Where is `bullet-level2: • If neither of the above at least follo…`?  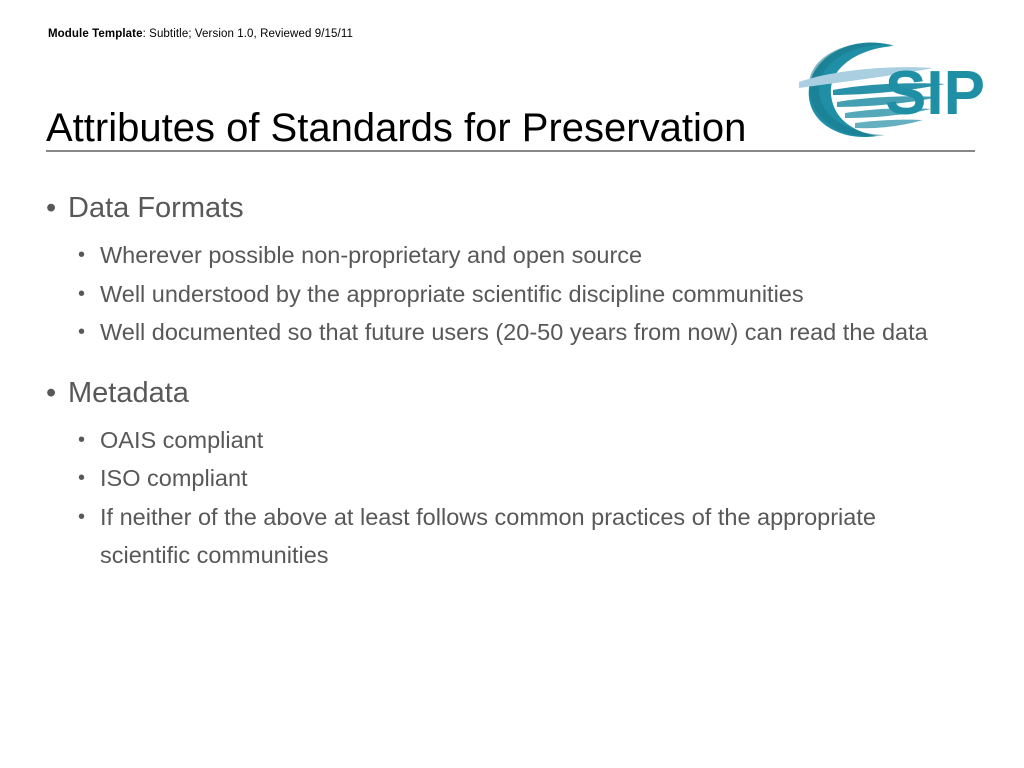 bullet-level2: • If neither of the above at least follo… is located at coordinates (511, 536).